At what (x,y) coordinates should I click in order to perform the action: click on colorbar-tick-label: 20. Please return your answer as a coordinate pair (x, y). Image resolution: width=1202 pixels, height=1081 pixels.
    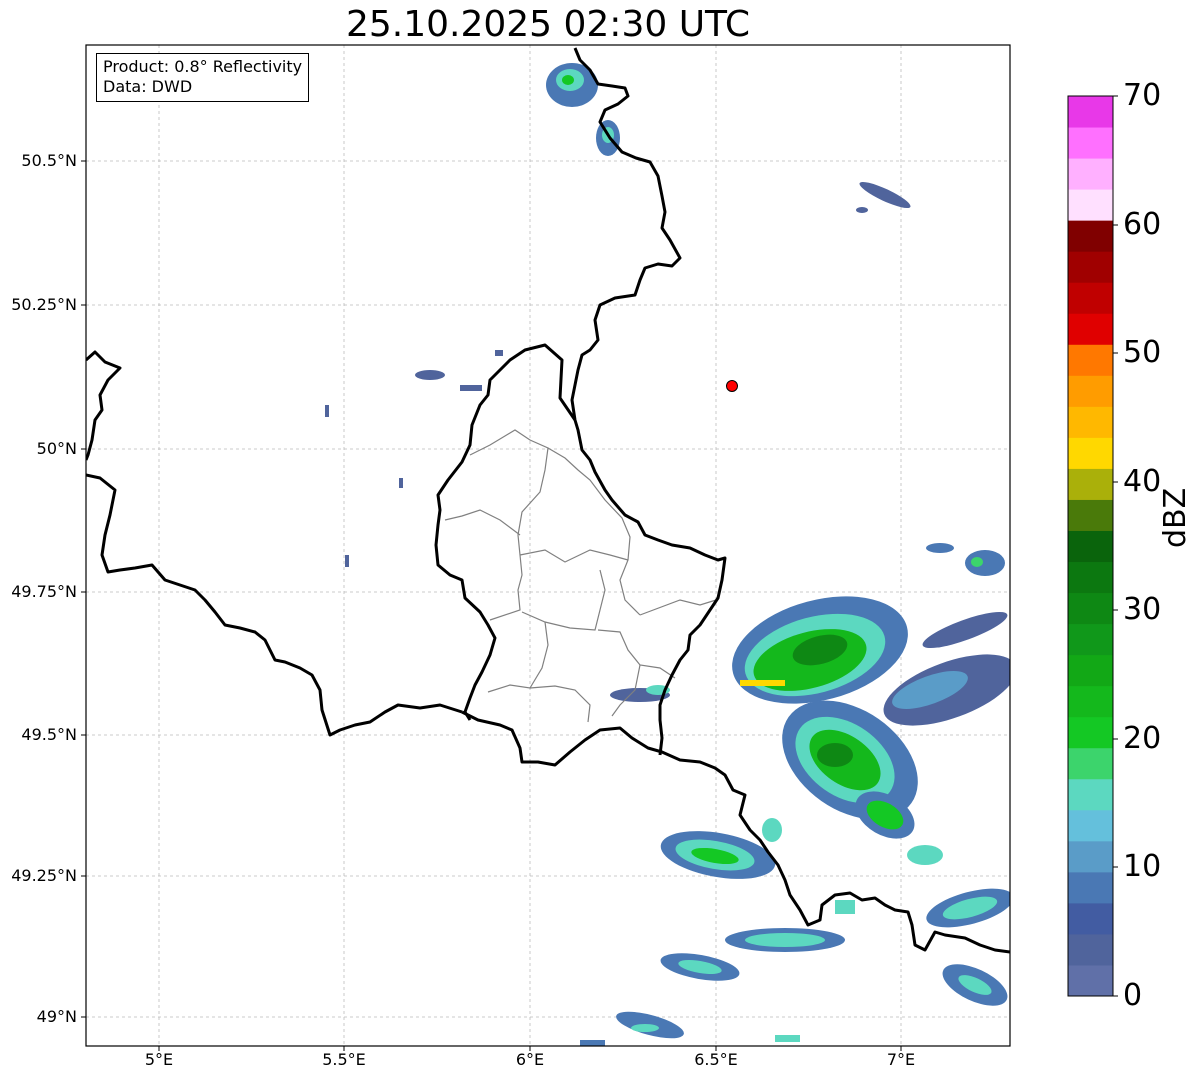
    Looking at the image, I should click on (1142, 738).